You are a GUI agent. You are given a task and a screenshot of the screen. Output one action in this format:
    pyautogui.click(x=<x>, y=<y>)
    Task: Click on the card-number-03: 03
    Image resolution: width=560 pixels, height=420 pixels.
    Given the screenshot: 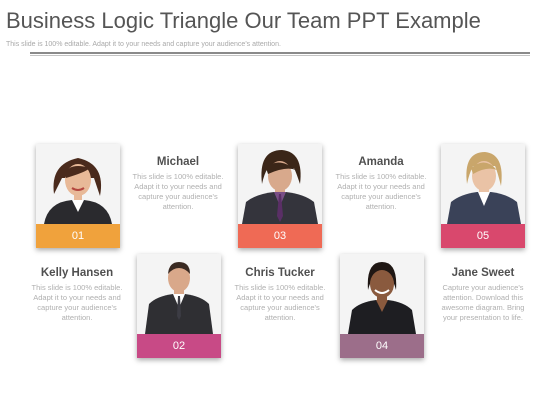 What is the action you would take?
    pyautogui.click(x=280, y=236)
    